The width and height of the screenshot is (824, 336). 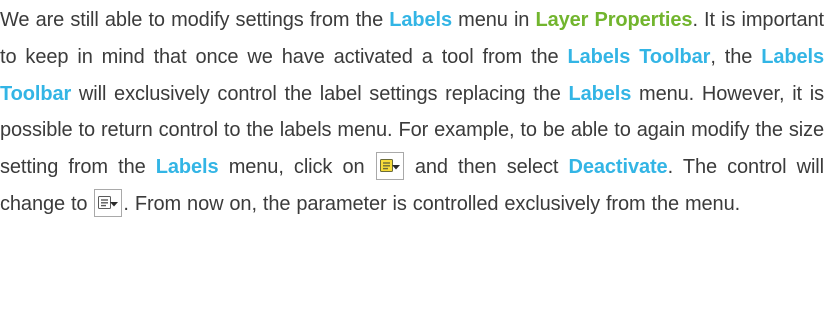 What do you see at coordinates (618, 167) in the screenshot?
I see `deactivate-term: Deactivate` at bounding box center [618, 167].